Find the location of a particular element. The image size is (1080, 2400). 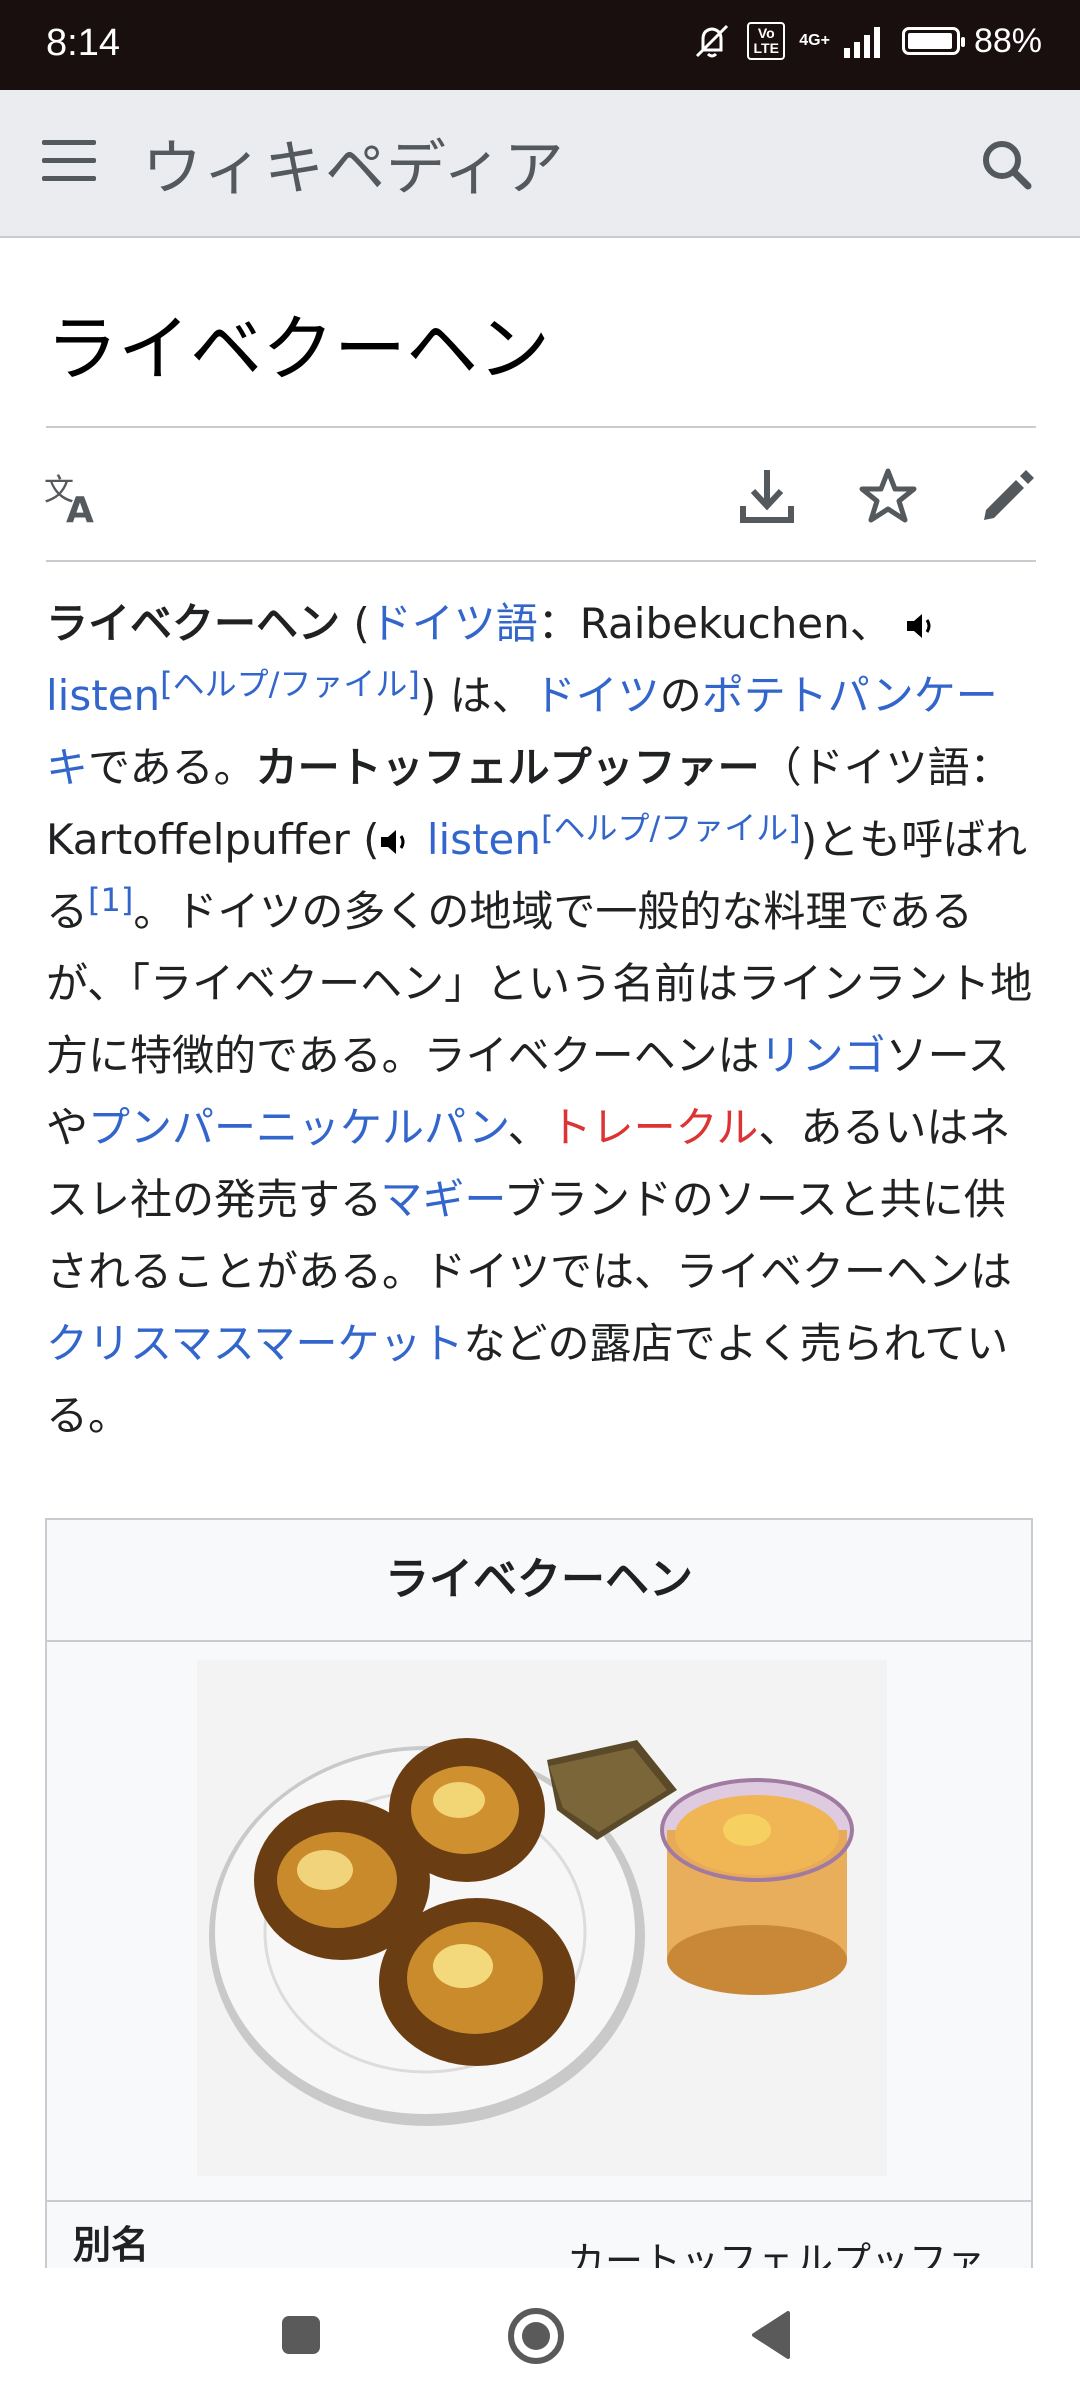

signal-icon is located at coordinates (861, 42).